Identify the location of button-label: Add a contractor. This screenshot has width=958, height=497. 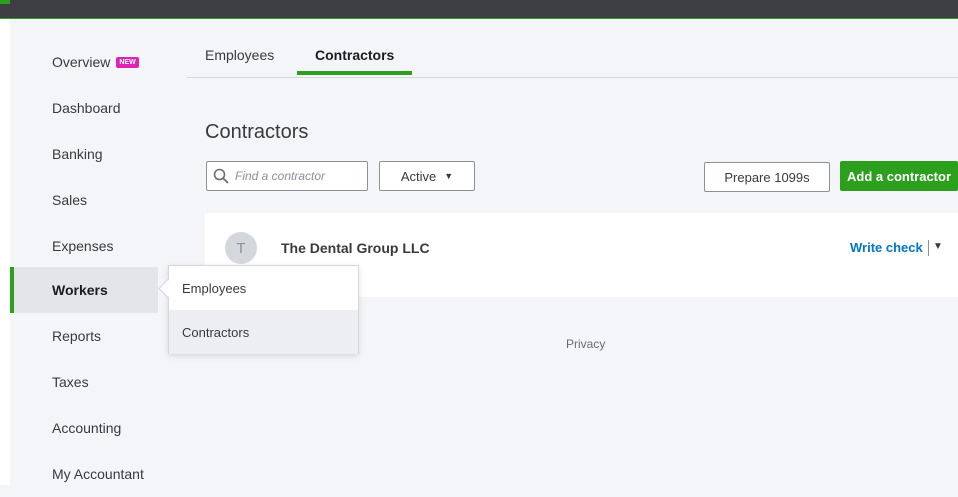
(898, 176).